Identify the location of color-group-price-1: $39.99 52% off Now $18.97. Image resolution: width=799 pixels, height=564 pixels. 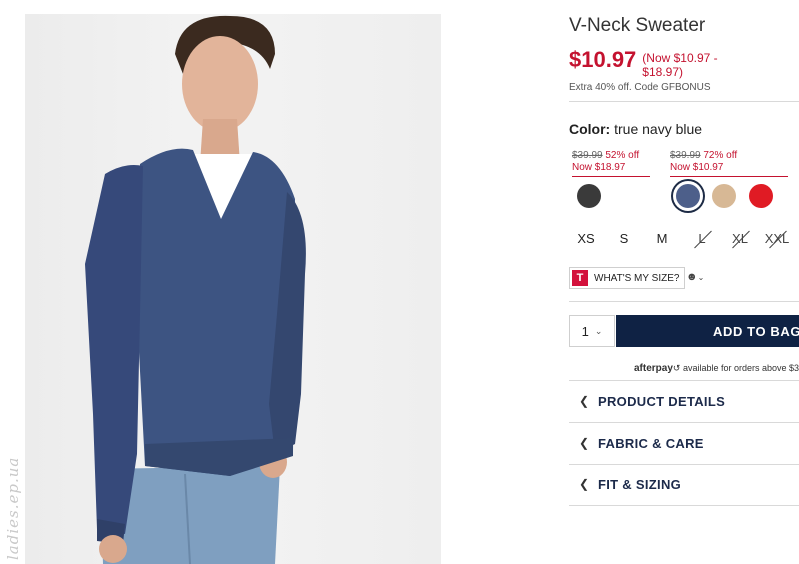
(611, 163).